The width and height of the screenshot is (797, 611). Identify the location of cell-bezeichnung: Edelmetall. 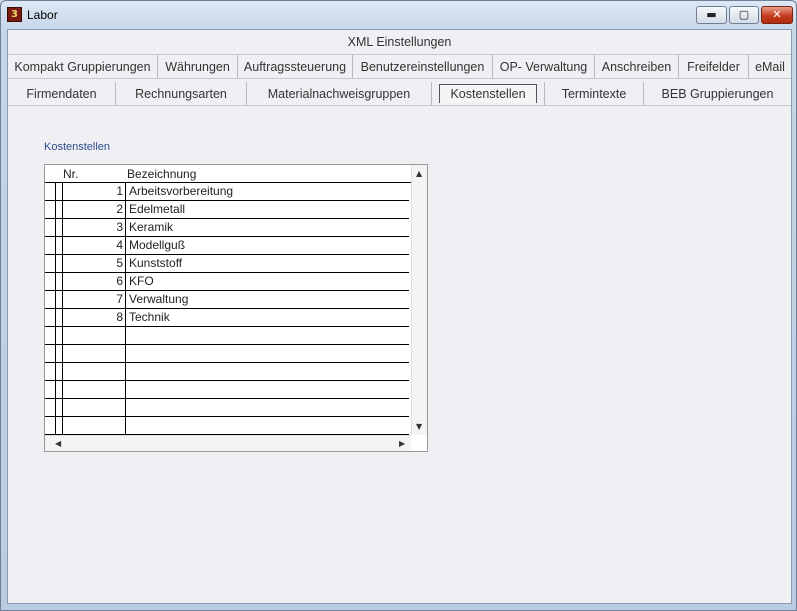
(157, 209).